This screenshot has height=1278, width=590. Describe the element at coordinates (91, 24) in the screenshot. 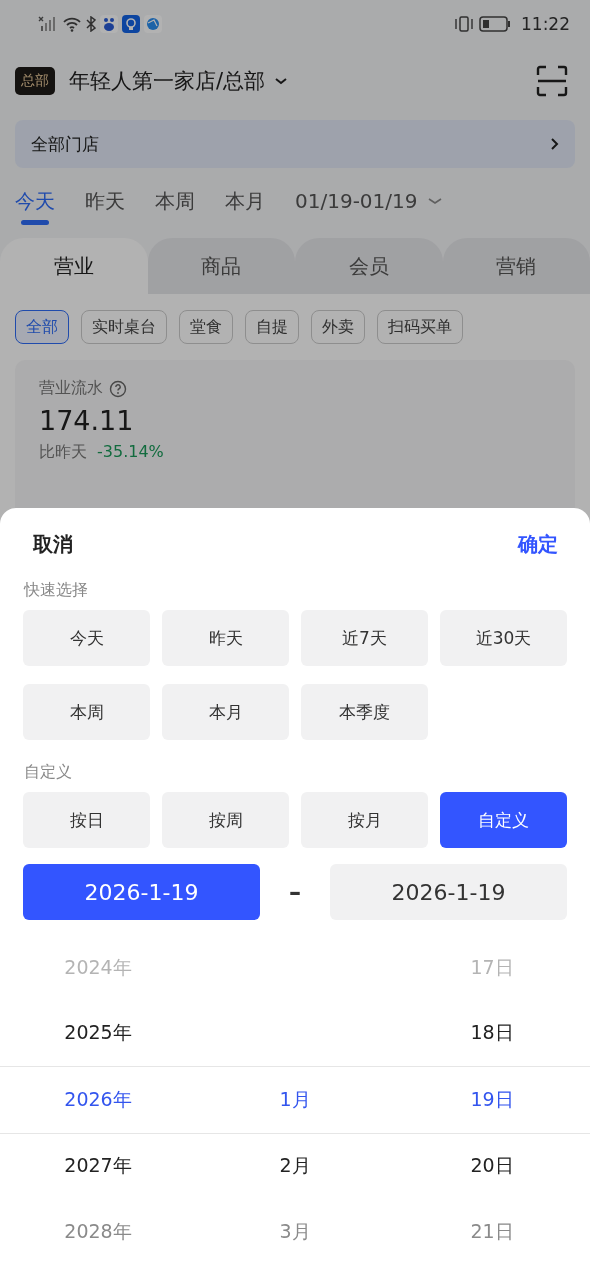

I see `bluetooth-icon` at that location.